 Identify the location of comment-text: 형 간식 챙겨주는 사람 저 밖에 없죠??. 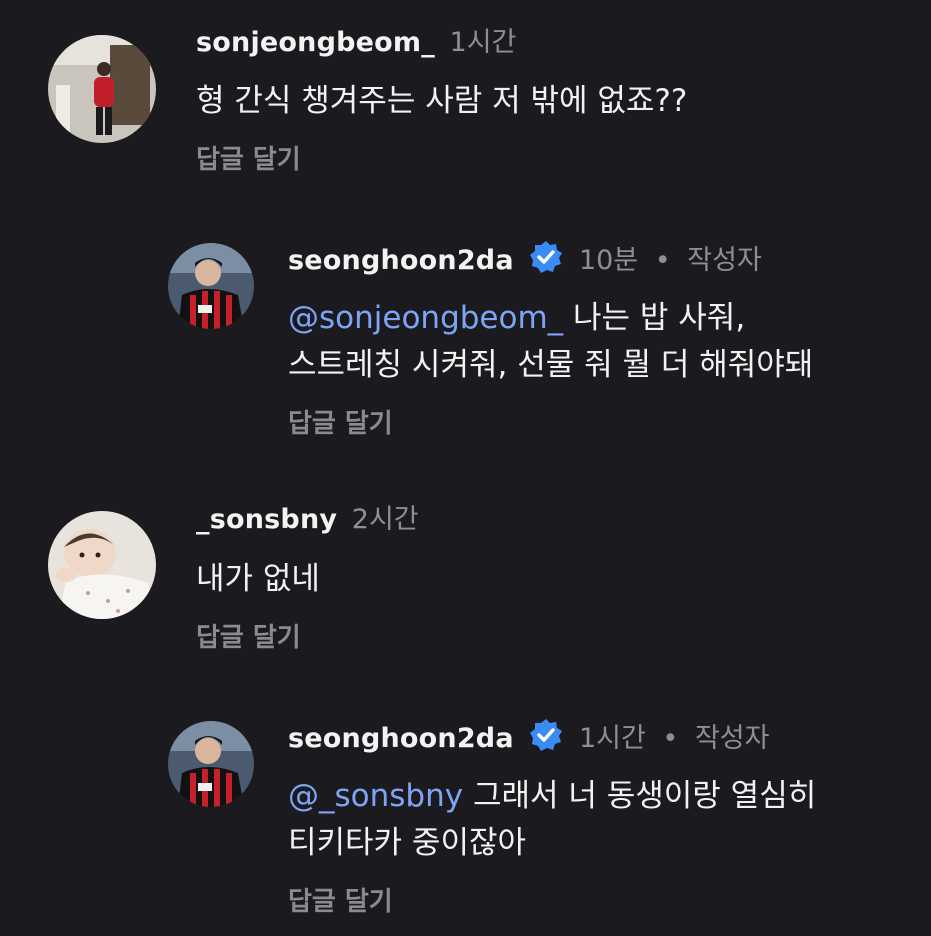
(442, 101).